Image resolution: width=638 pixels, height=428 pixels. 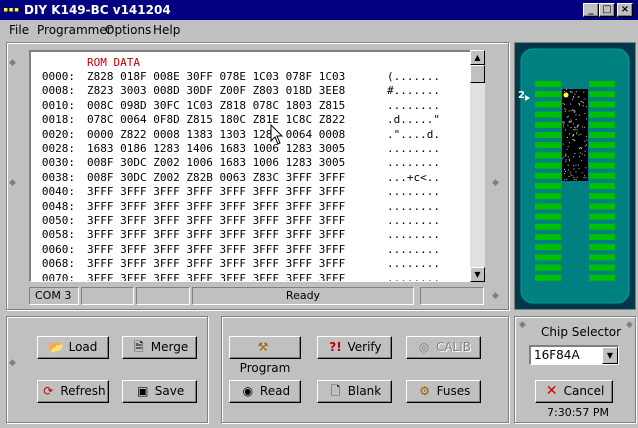 I want to click on rom-row-words: 0000 Z822 0008 1383 1303 1283 0064 0008, so click(x=237, y=135).